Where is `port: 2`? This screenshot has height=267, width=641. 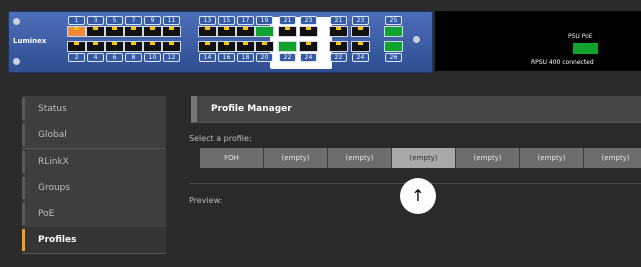
port: 2 is located at coordinates (76, 51).